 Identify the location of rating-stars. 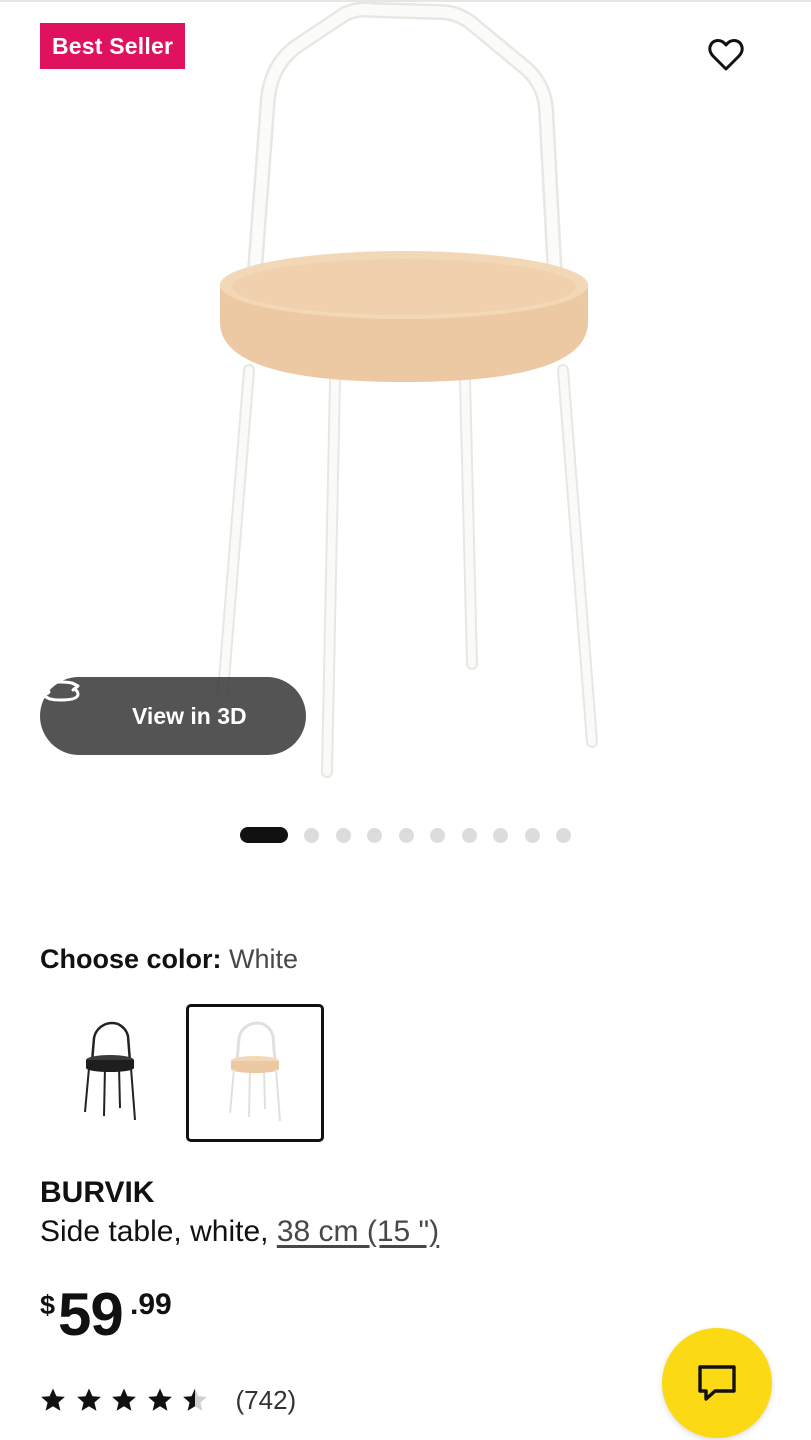
(129, 1400).